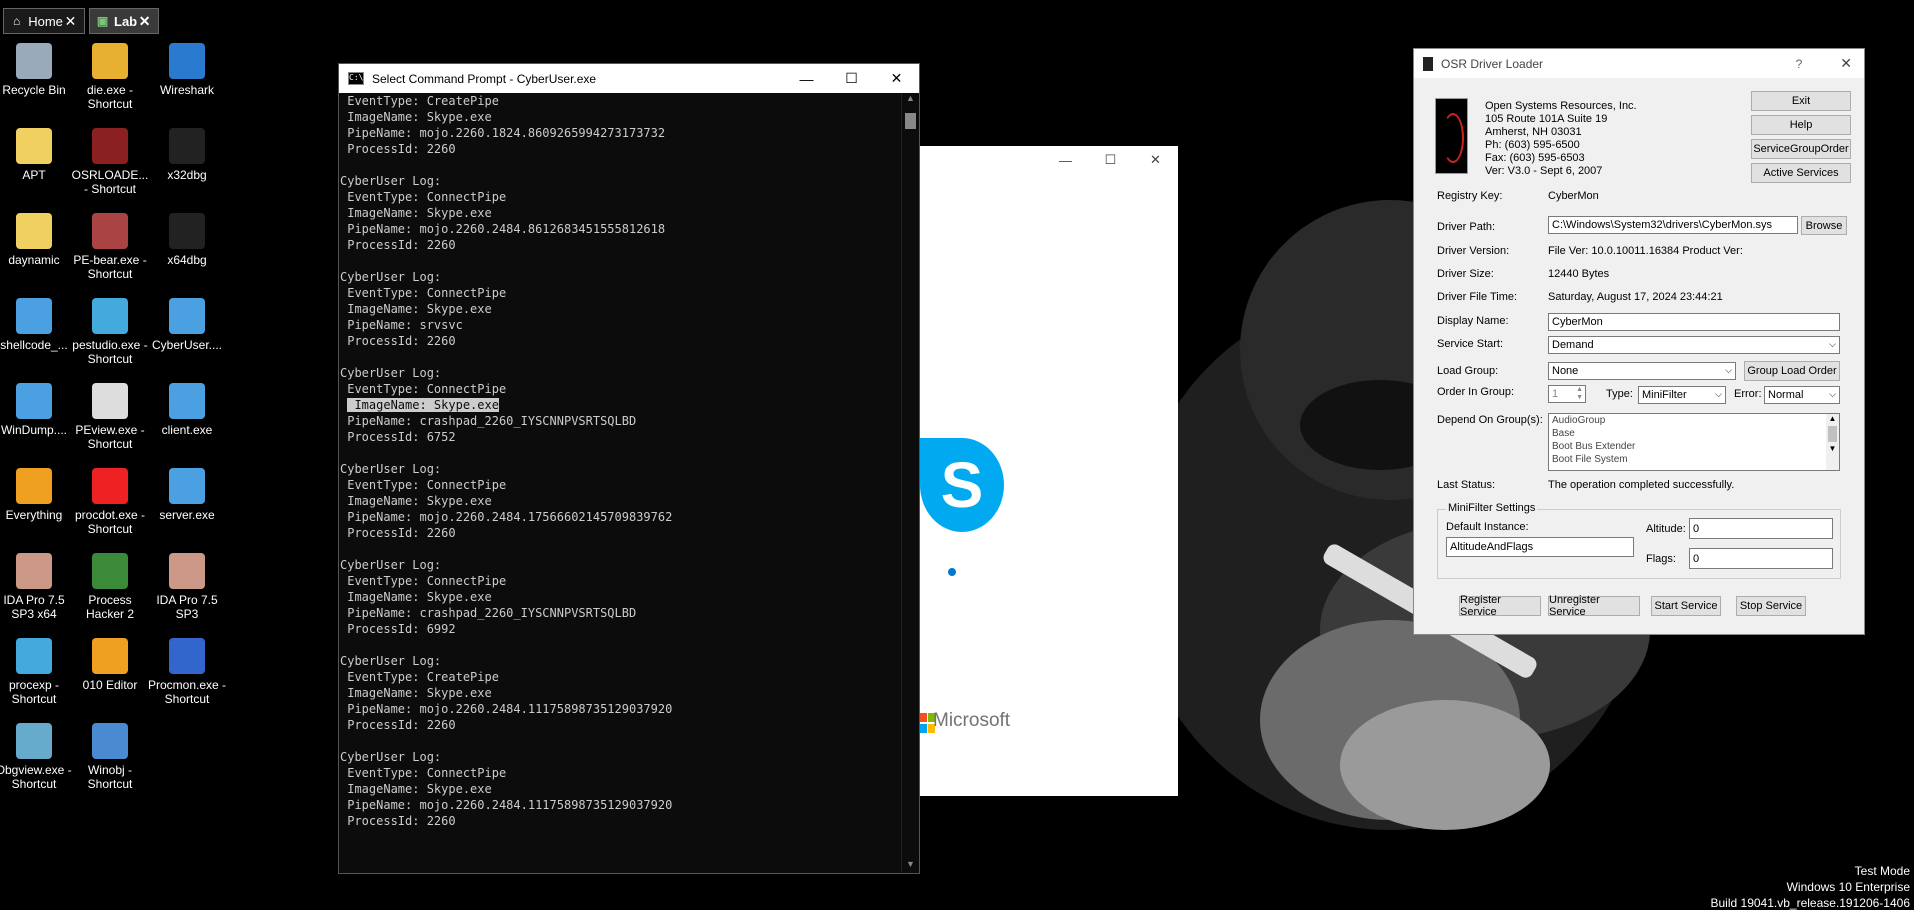 The image size is (1914, 910). Describe the element at coordinates (1573, 196) in the screenshot. I see `registry-key-value: CyberMon` at that location.